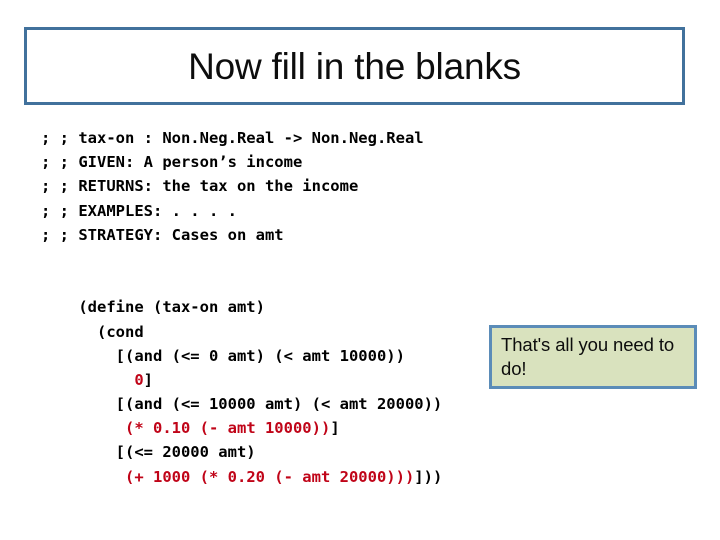 The image size is (720, 540). Describe the element at coordinates (111, 331) in the screenshot. I see `code-segment: (cond` at that location.